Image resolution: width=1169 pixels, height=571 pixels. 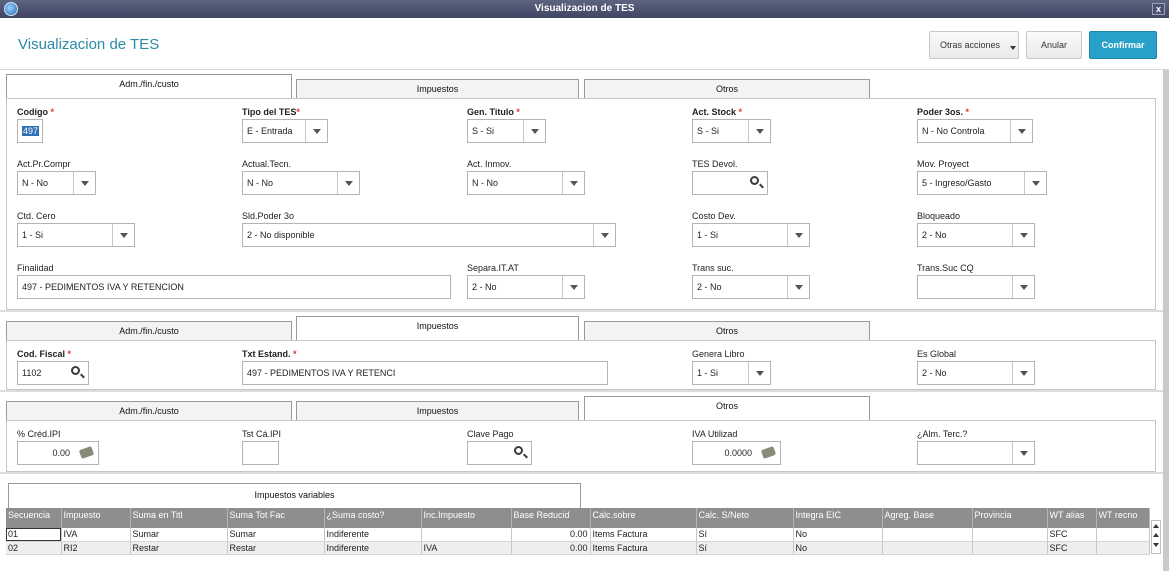 What do you see at coordinates (53, 373) in the screenshot?
I see `cod-fiscal-field: 1102` at bounding box center [53, 373].